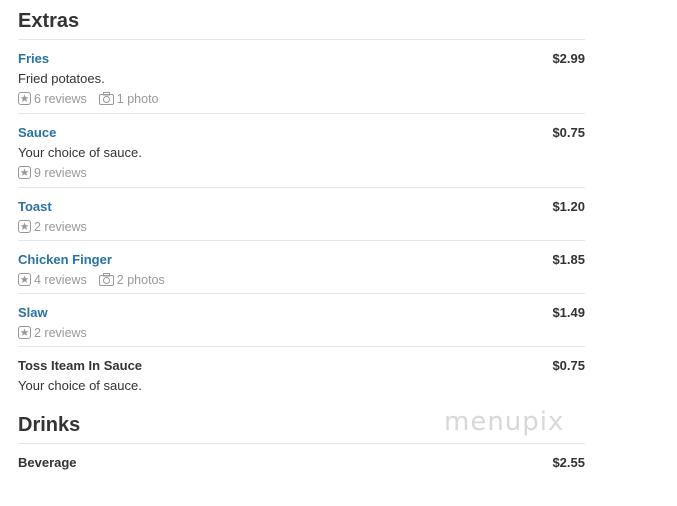 This screenshot has height=506, width=677. I want to click on item-name-link: Slaw, so click(33, 312).